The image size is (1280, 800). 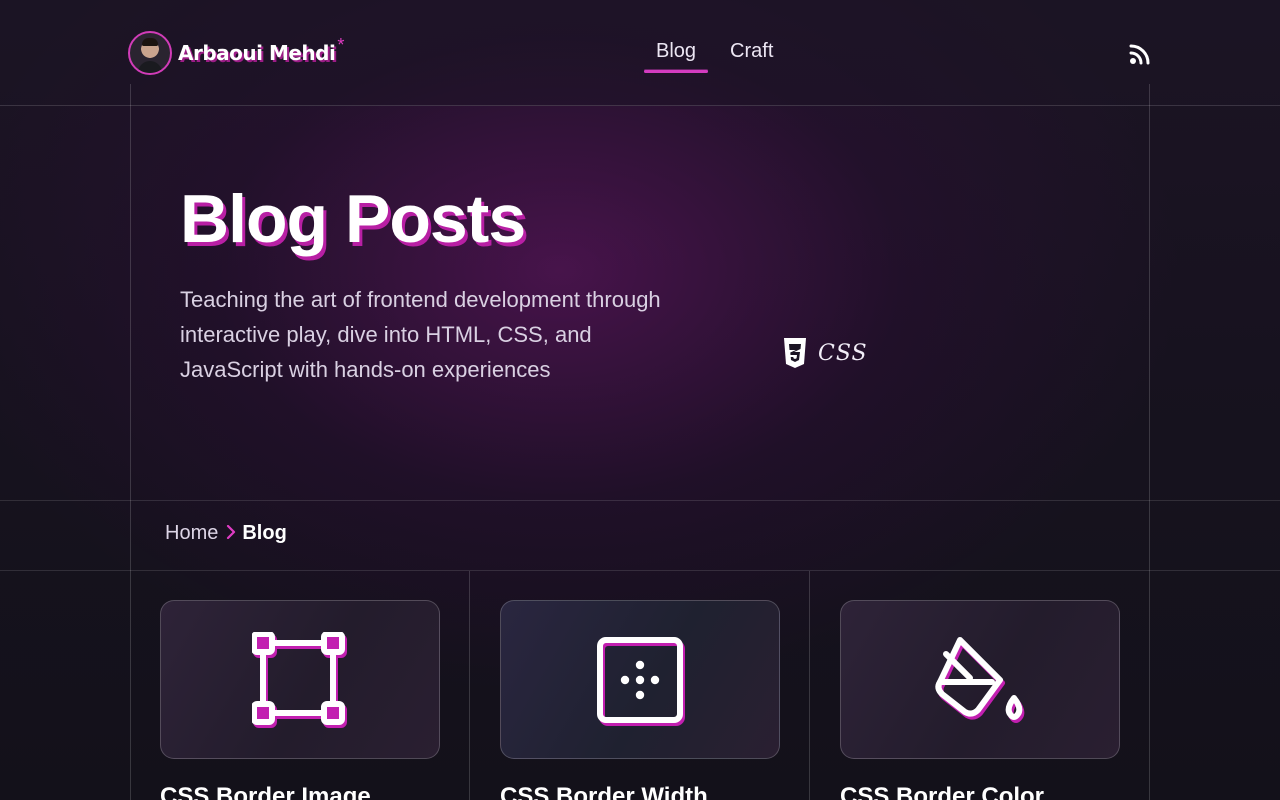 I want to click on post-card: CSS Border Image, so click(x=300, y=700).